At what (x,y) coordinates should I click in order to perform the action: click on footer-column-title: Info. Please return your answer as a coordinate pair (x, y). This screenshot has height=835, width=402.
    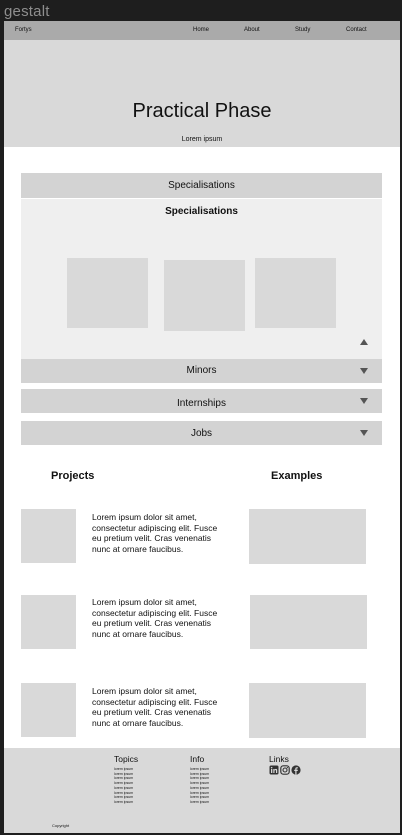
    Looking at the image, I should click on (197, 759).